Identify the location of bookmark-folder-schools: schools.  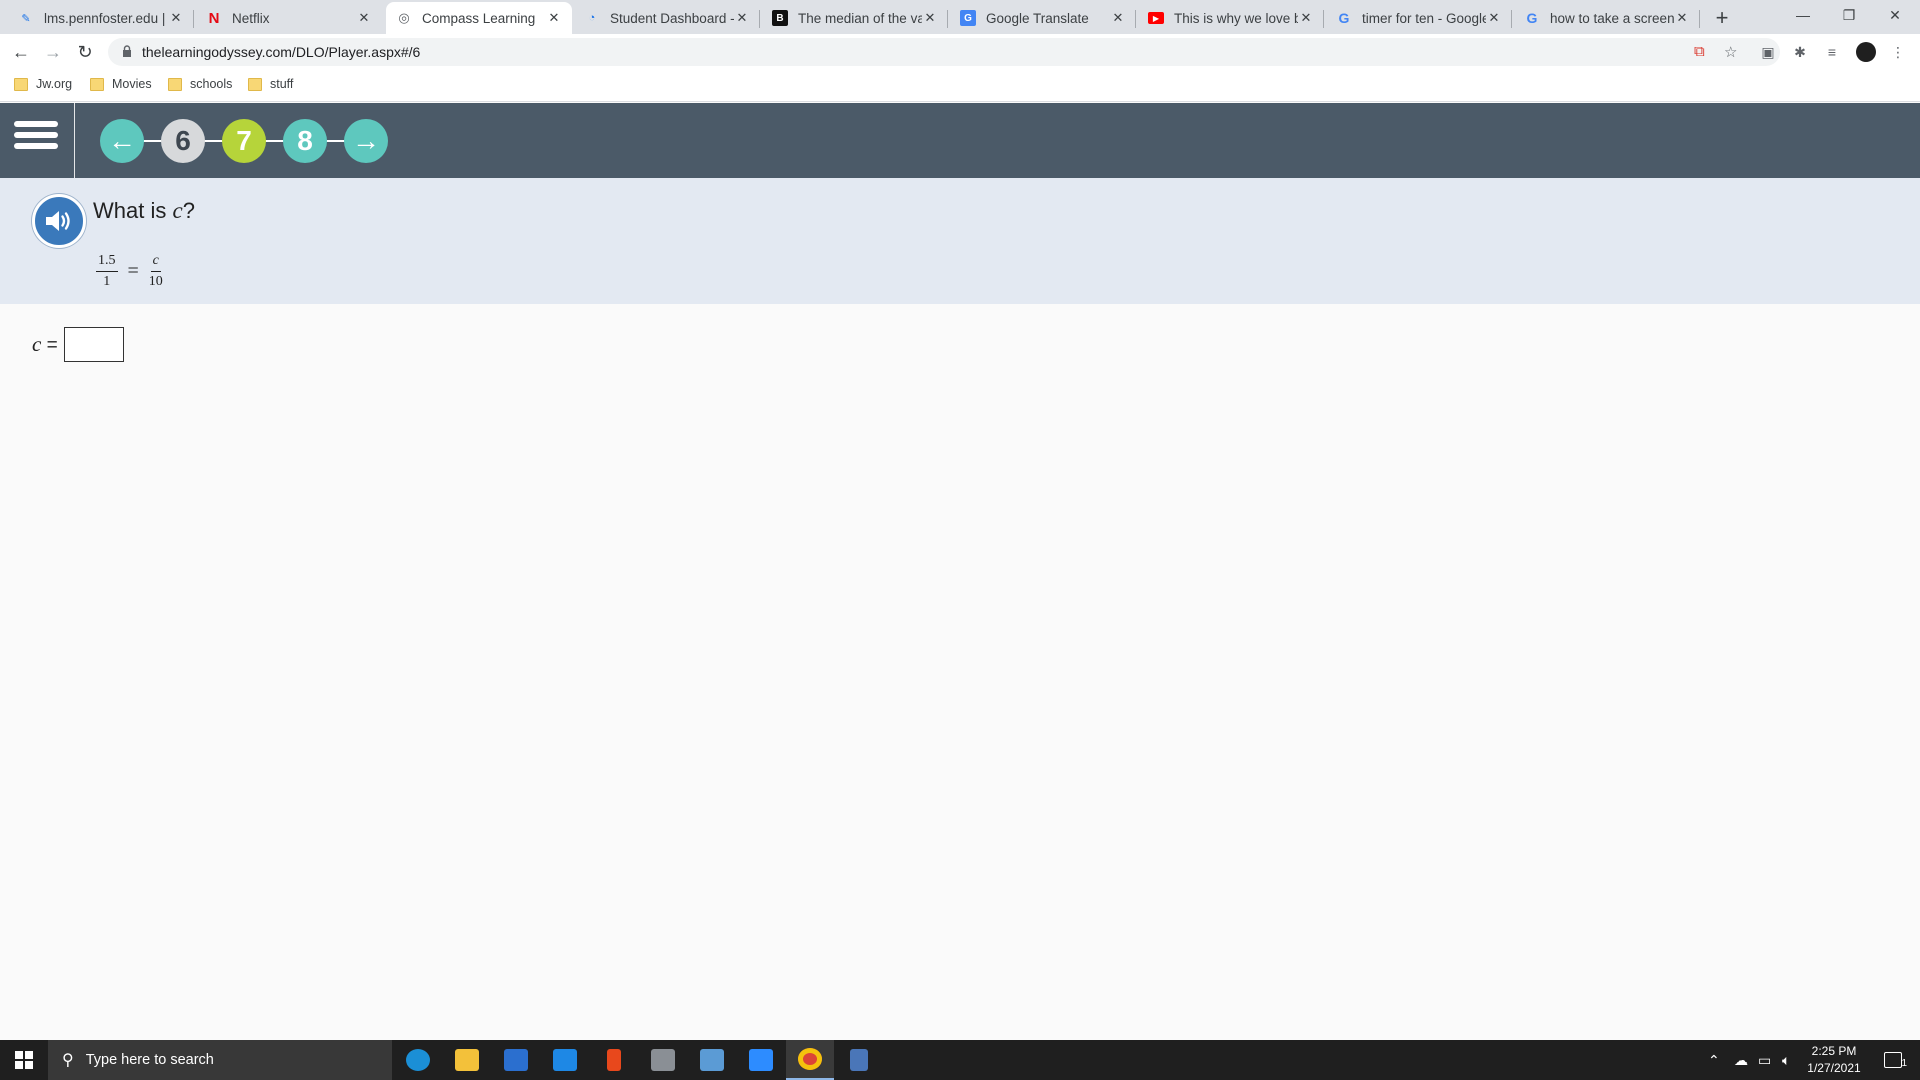
(200, 84).